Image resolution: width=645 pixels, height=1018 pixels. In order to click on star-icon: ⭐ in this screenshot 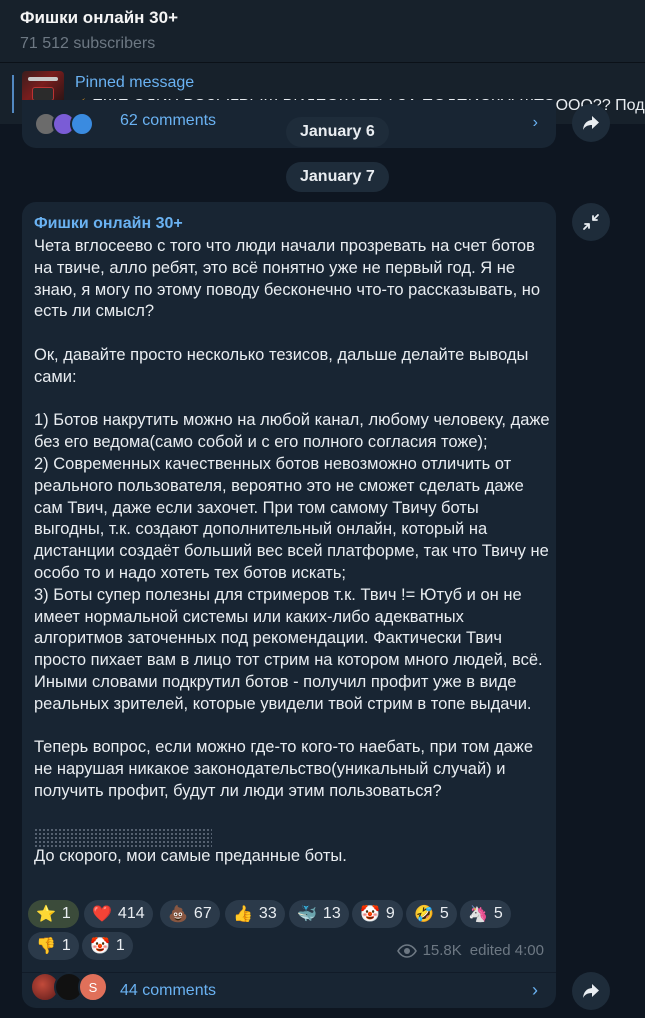, I will do `click(46, 914)`.